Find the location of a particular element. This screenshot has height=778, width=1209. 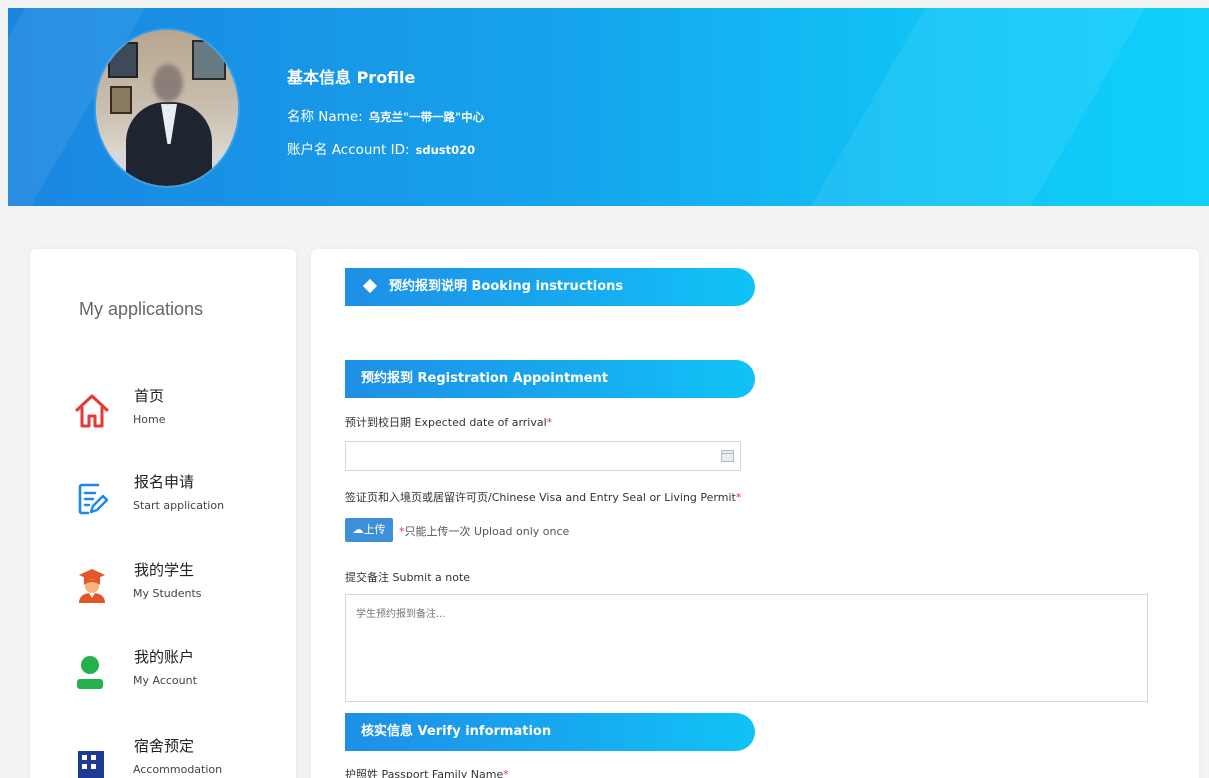

sidebar-item-my-students: 我的学生 My Students is located at coordinates (174, 587).